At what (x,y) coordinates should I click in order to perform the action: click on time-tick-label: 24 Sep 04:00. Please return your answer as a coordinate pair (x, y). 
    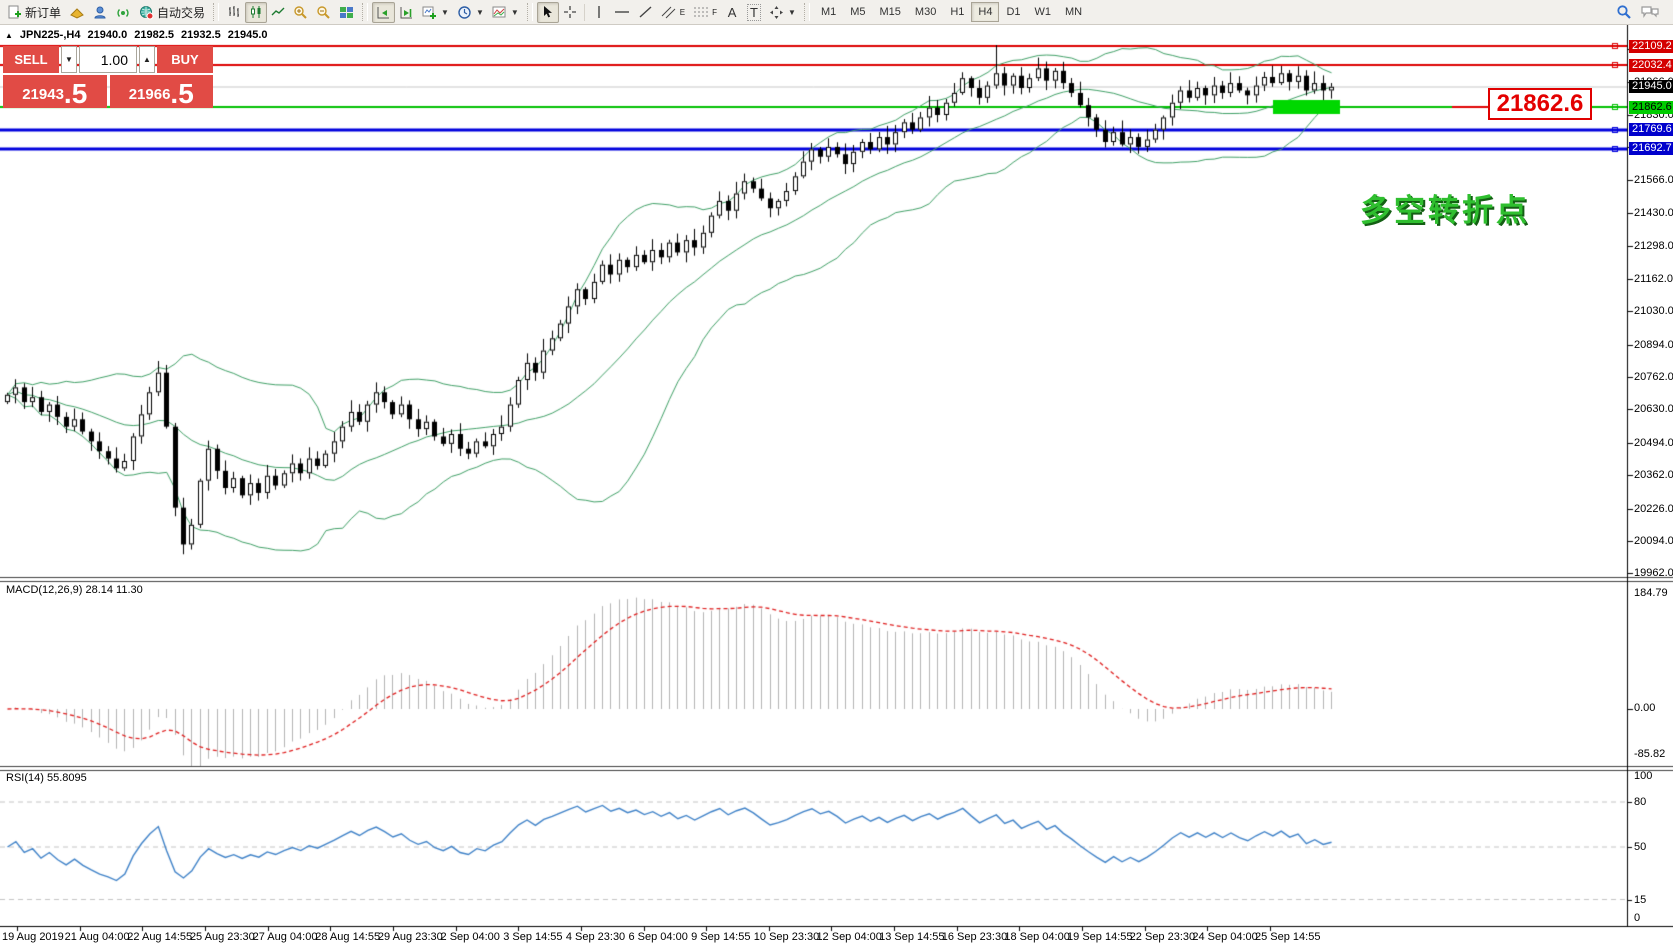
    Looking at the image, I should click on (1225, 937).